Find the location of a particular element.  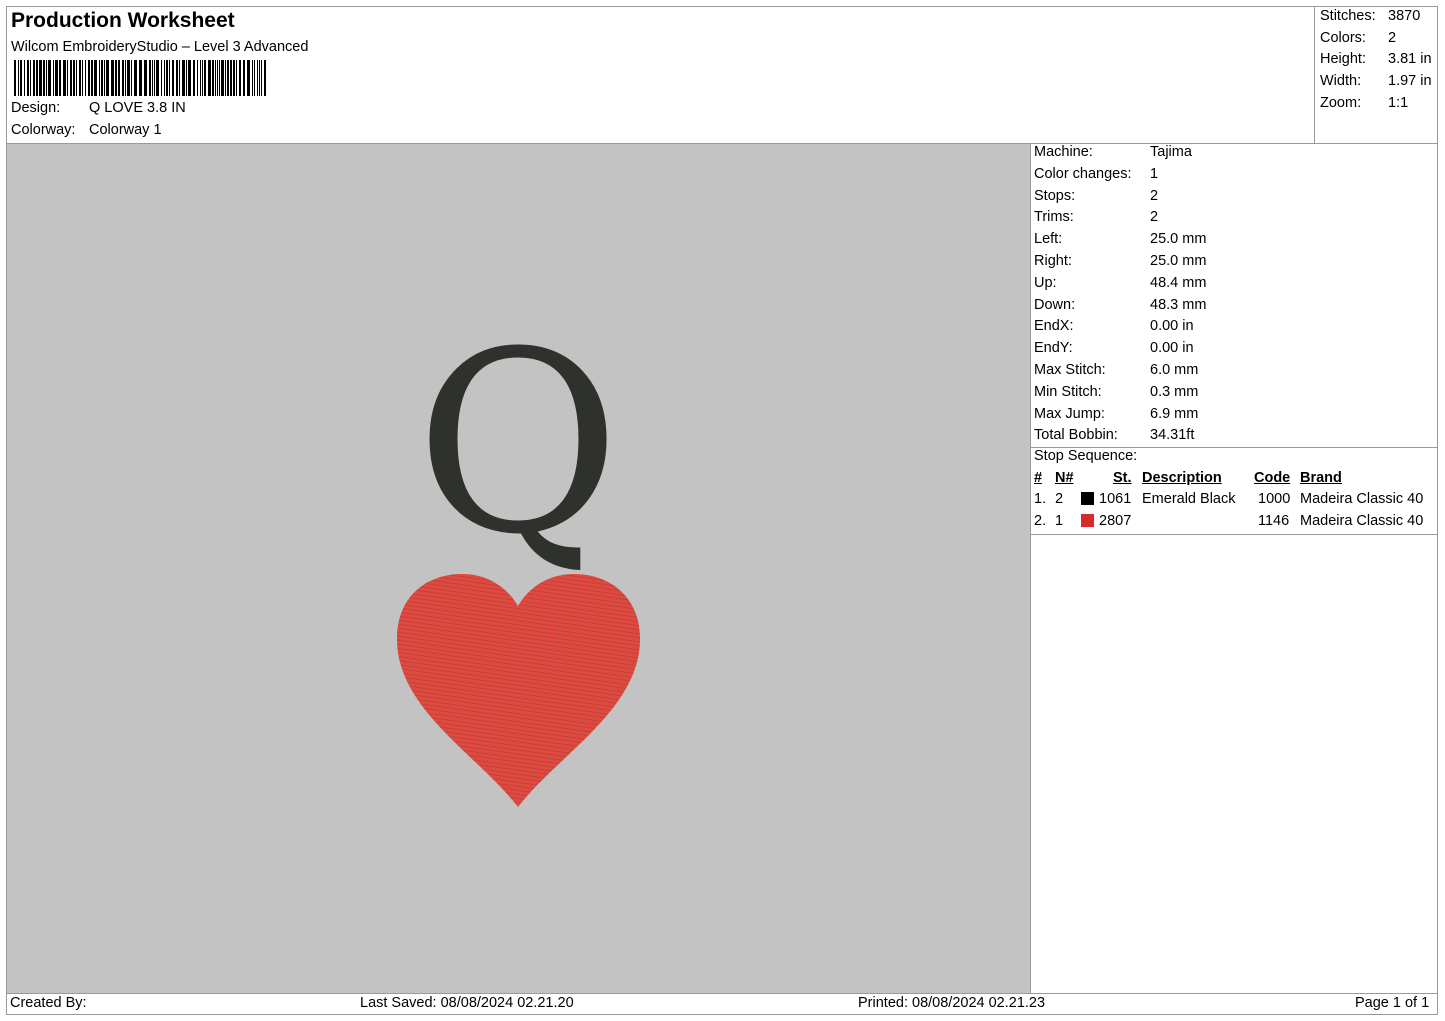

design-preview-svg: Q is located at coordinates (518, 552).